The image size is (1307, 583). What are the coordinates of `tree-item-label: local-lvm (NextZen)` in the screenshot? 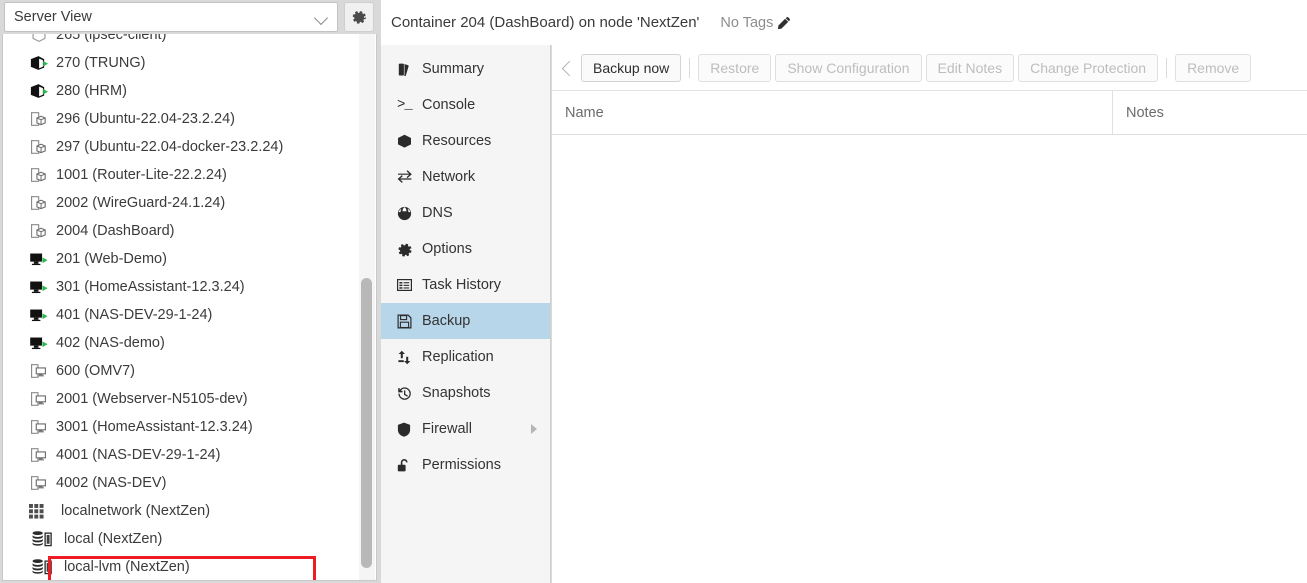 It's located at (127, 566).